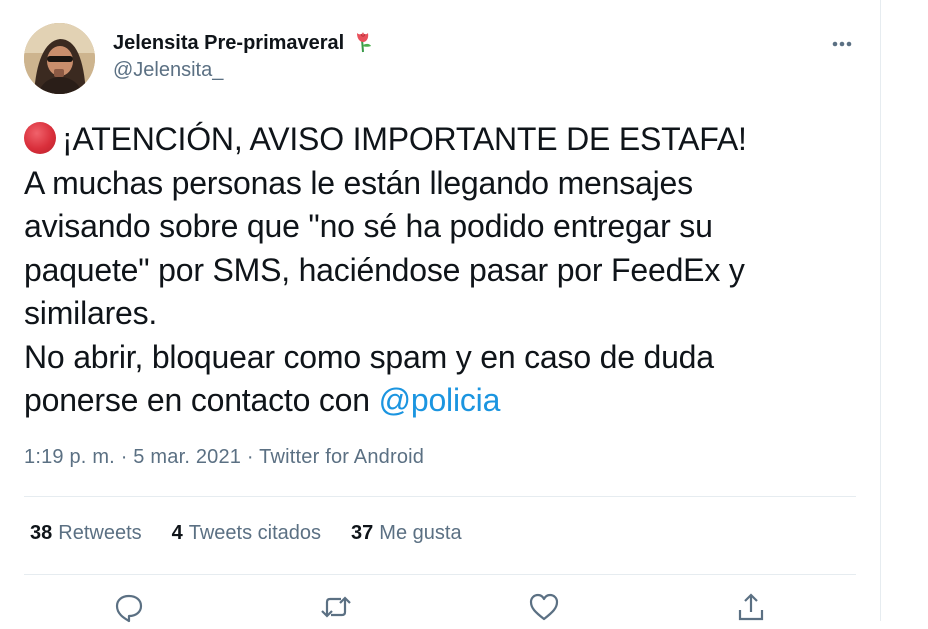  I want to click on tweet-line-5: similares., so click(91, 313).